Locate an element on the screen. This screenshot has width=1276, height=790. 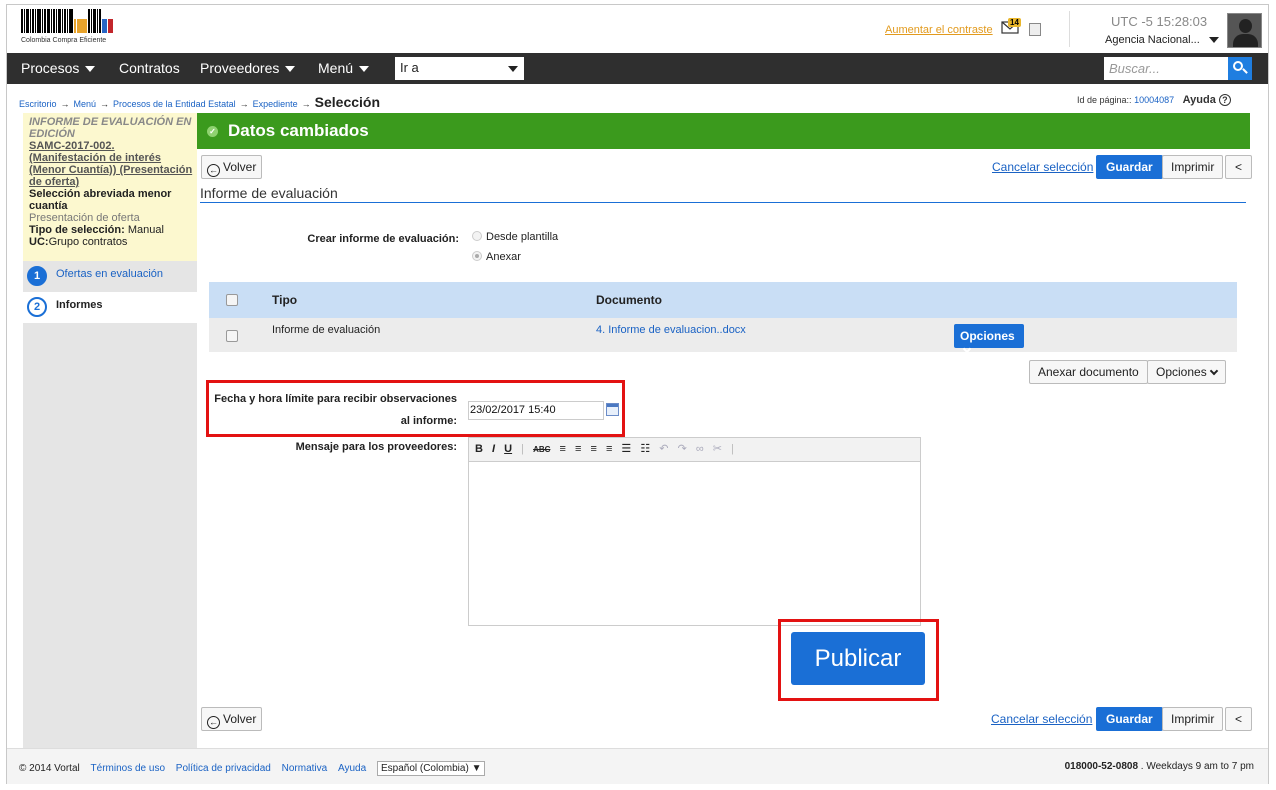
deadline-date-input: 23/02/2017 15:40 is located at coordinates (536, 410).